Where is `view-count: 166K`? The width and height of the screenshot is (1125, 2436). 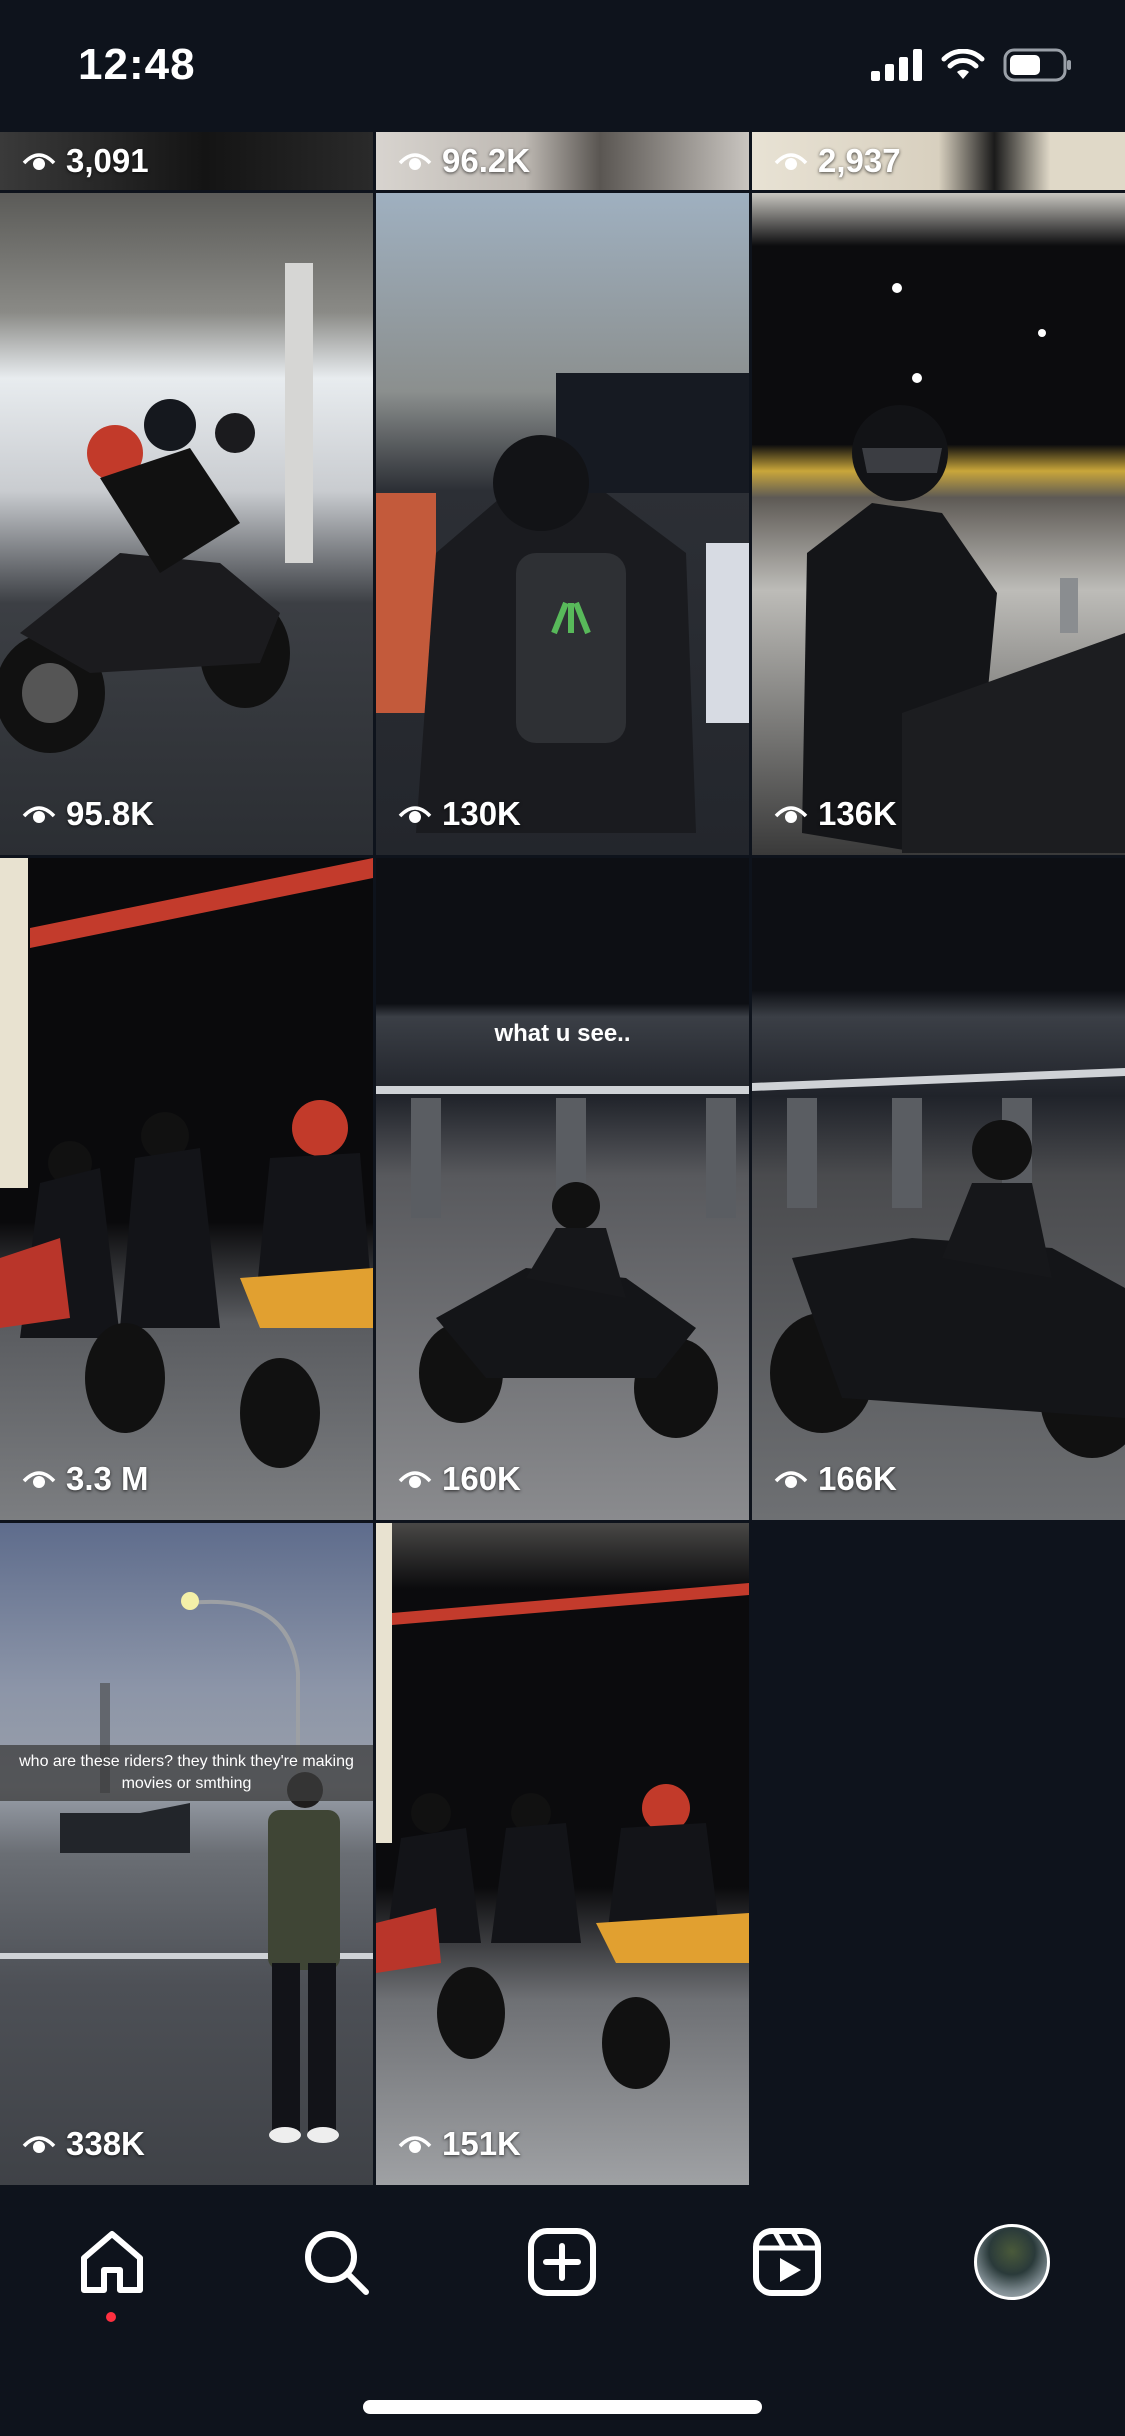
view-count: 166K is located at coordinates (857, 1478).